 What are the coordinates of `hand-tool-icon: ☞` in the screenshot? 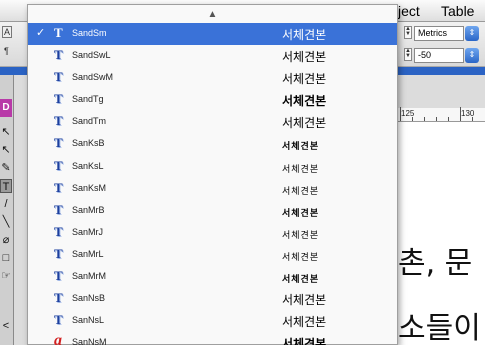 It's located at (6, 276).